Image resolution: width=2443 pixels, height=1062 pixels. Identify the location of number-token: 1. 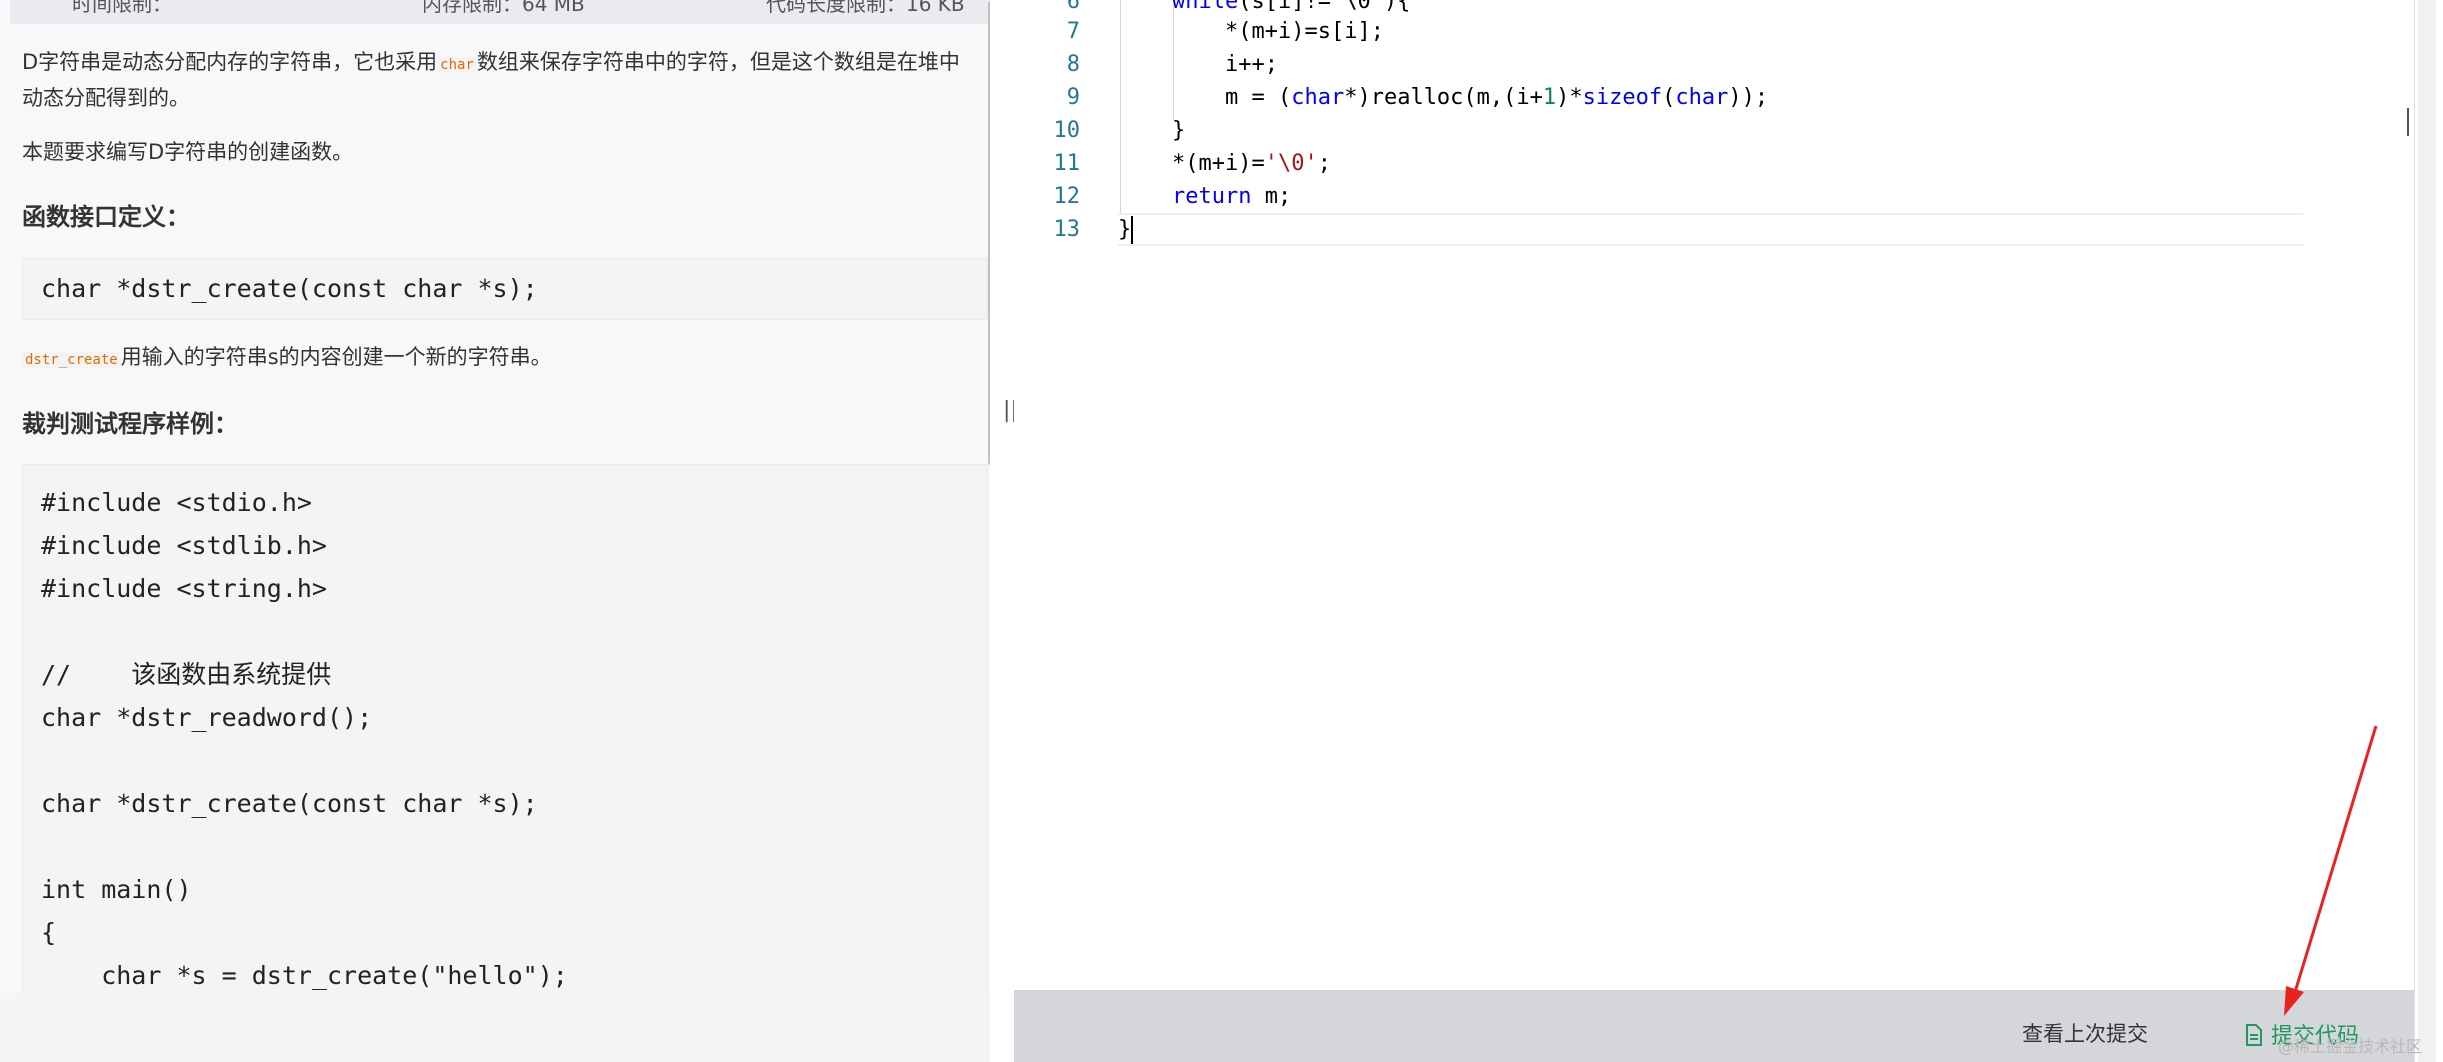
(1549, 97).